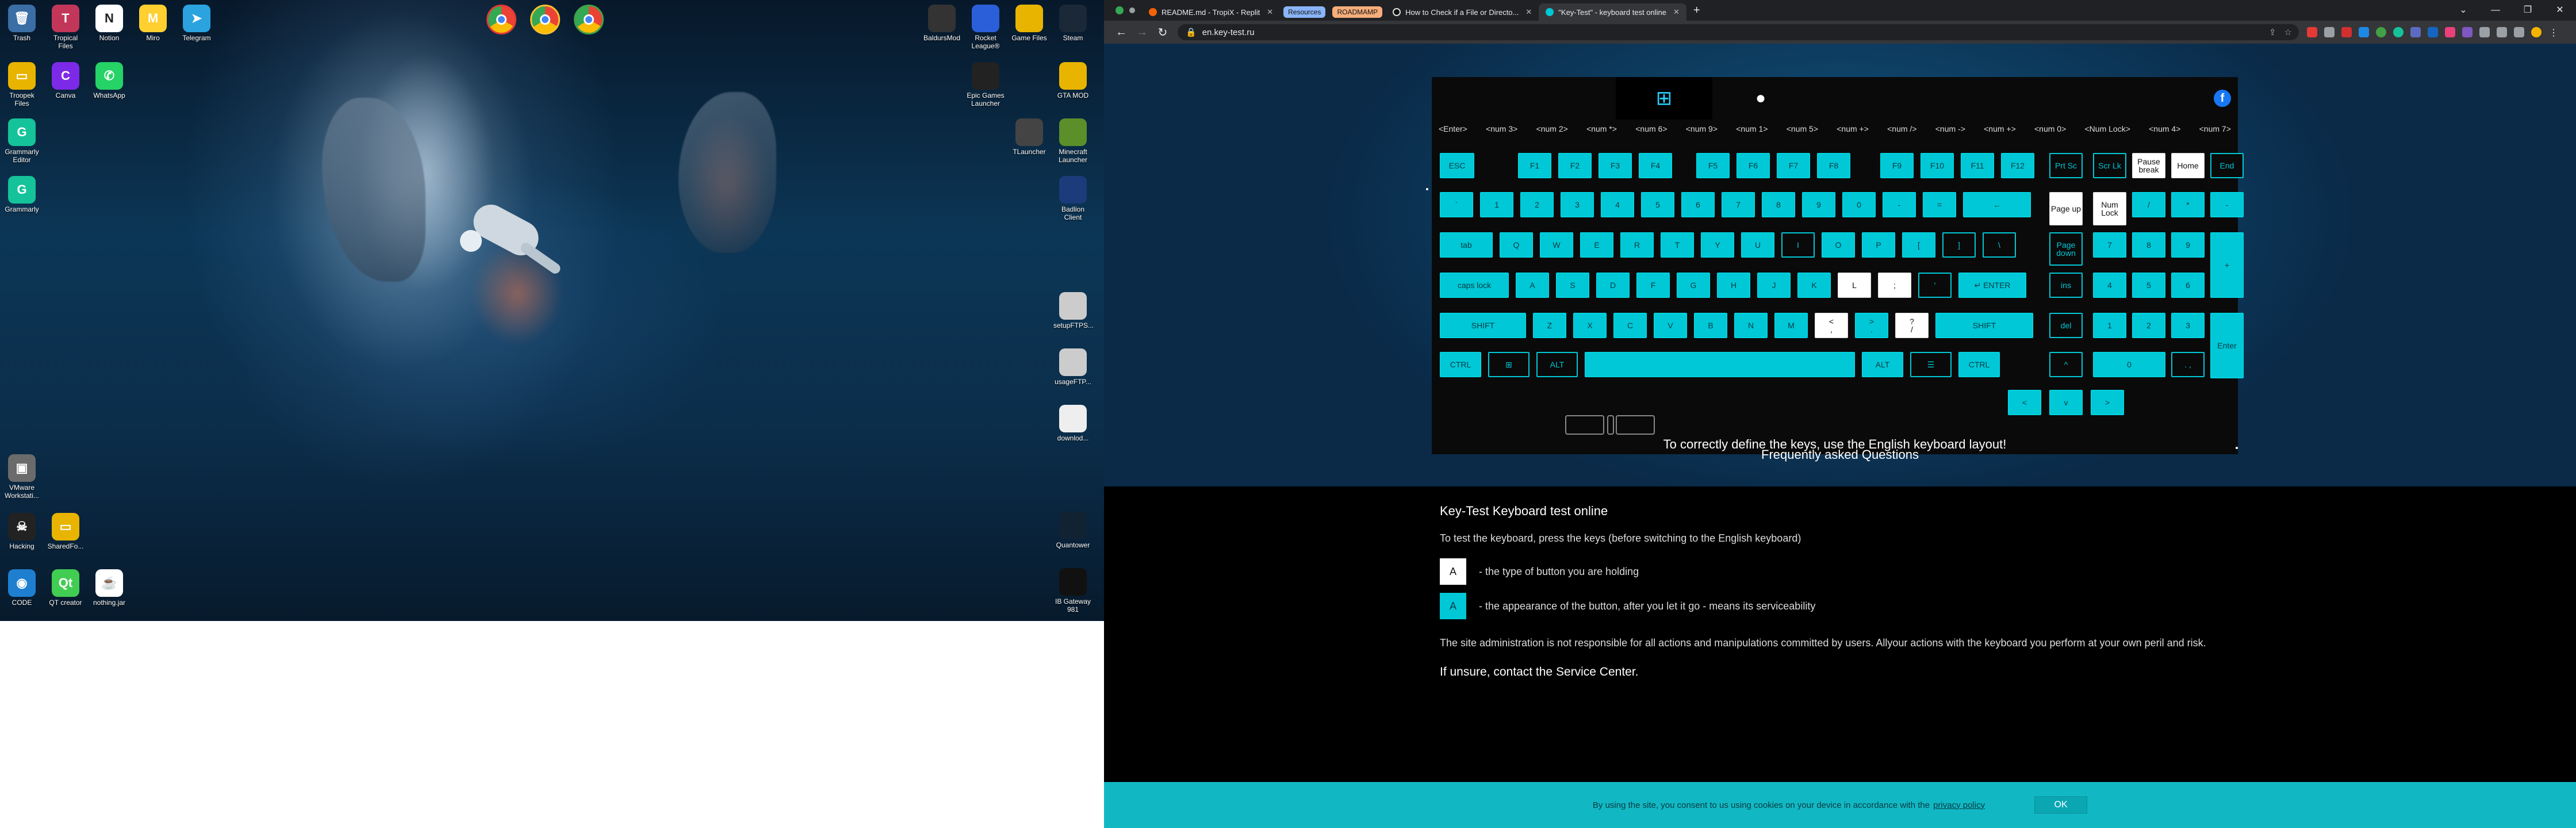 The width and height of the screenshot is (2576, 828). I want to click on desktop-icon: C Canva, so click(65, 80).